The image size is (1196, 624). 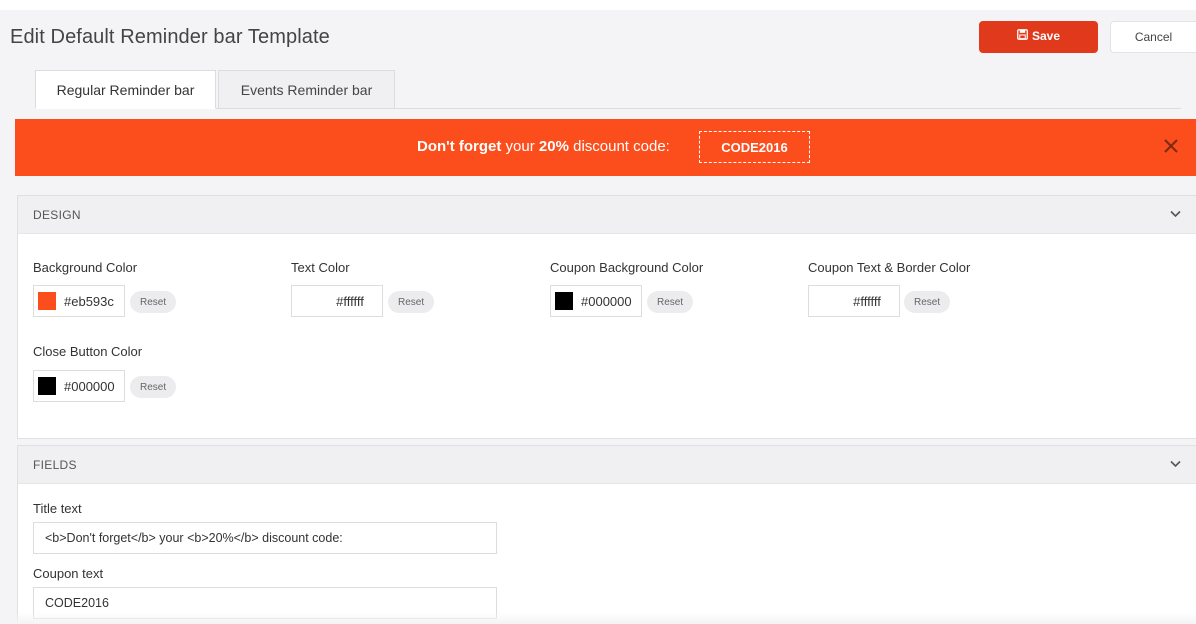 What do you see at coordinates (47, 386) in the screenshot?
I see `close-button-color-swatch` at bounding box center [47, 386].